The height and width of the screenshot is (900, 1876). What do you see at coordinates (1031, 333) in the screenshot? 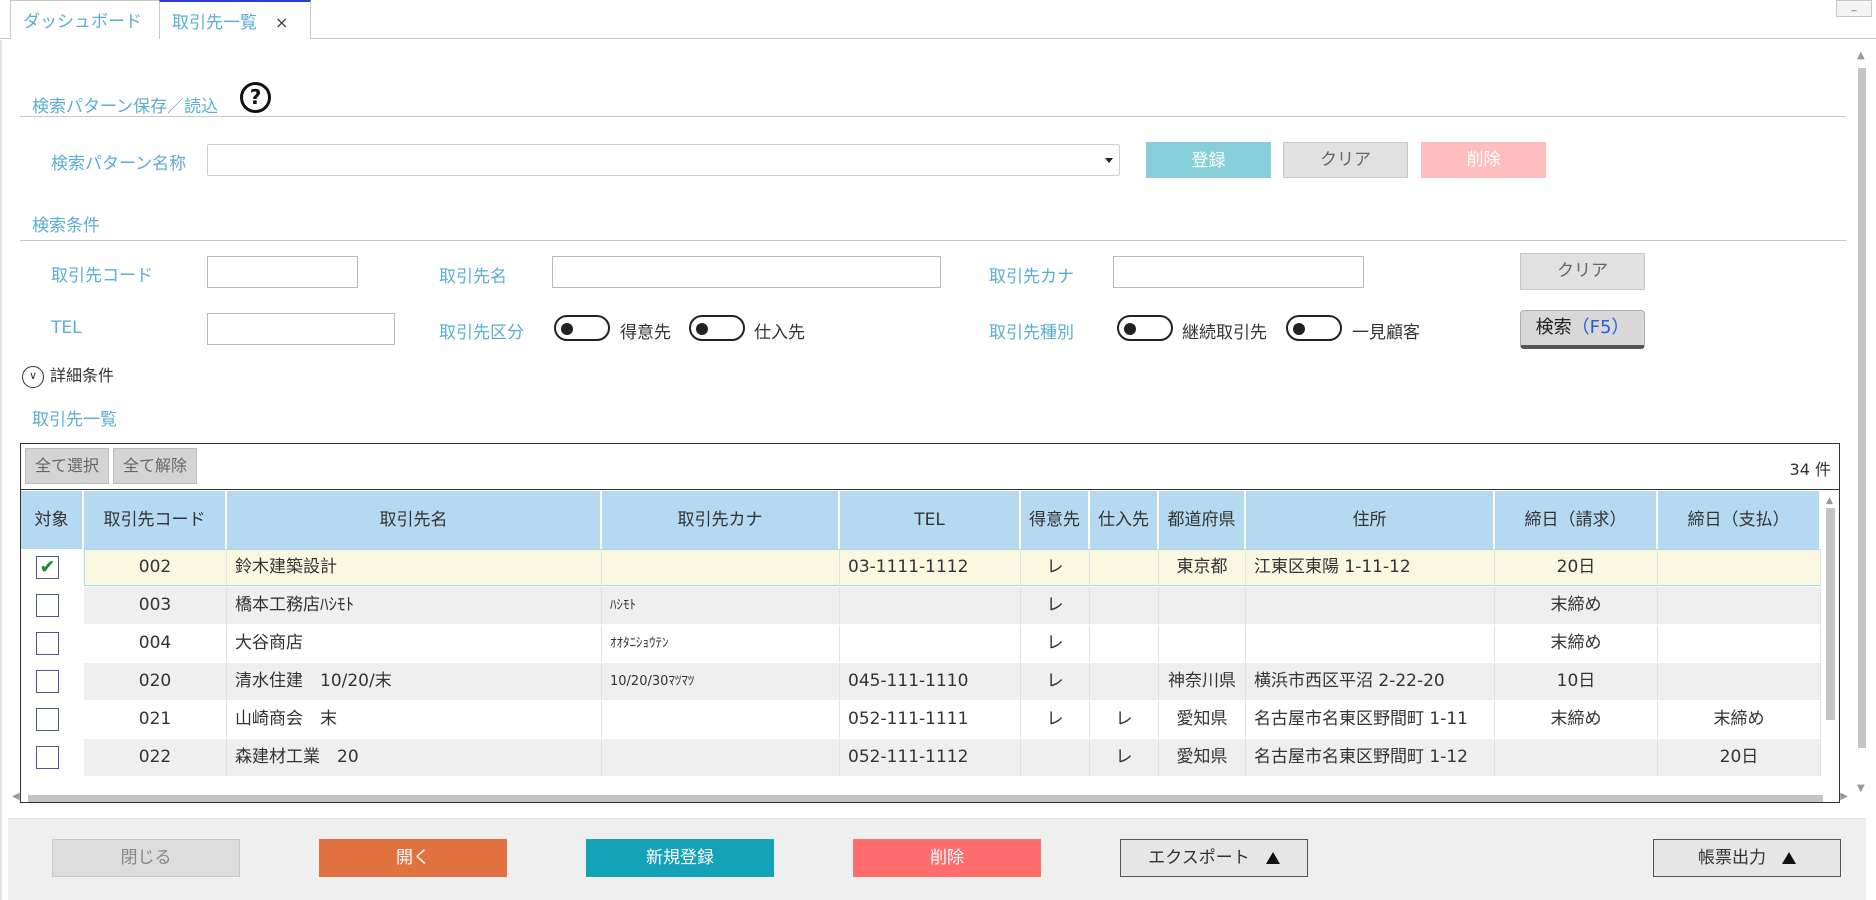
I see `type-label: 取引先種別` at bounding box center [1031, 333].